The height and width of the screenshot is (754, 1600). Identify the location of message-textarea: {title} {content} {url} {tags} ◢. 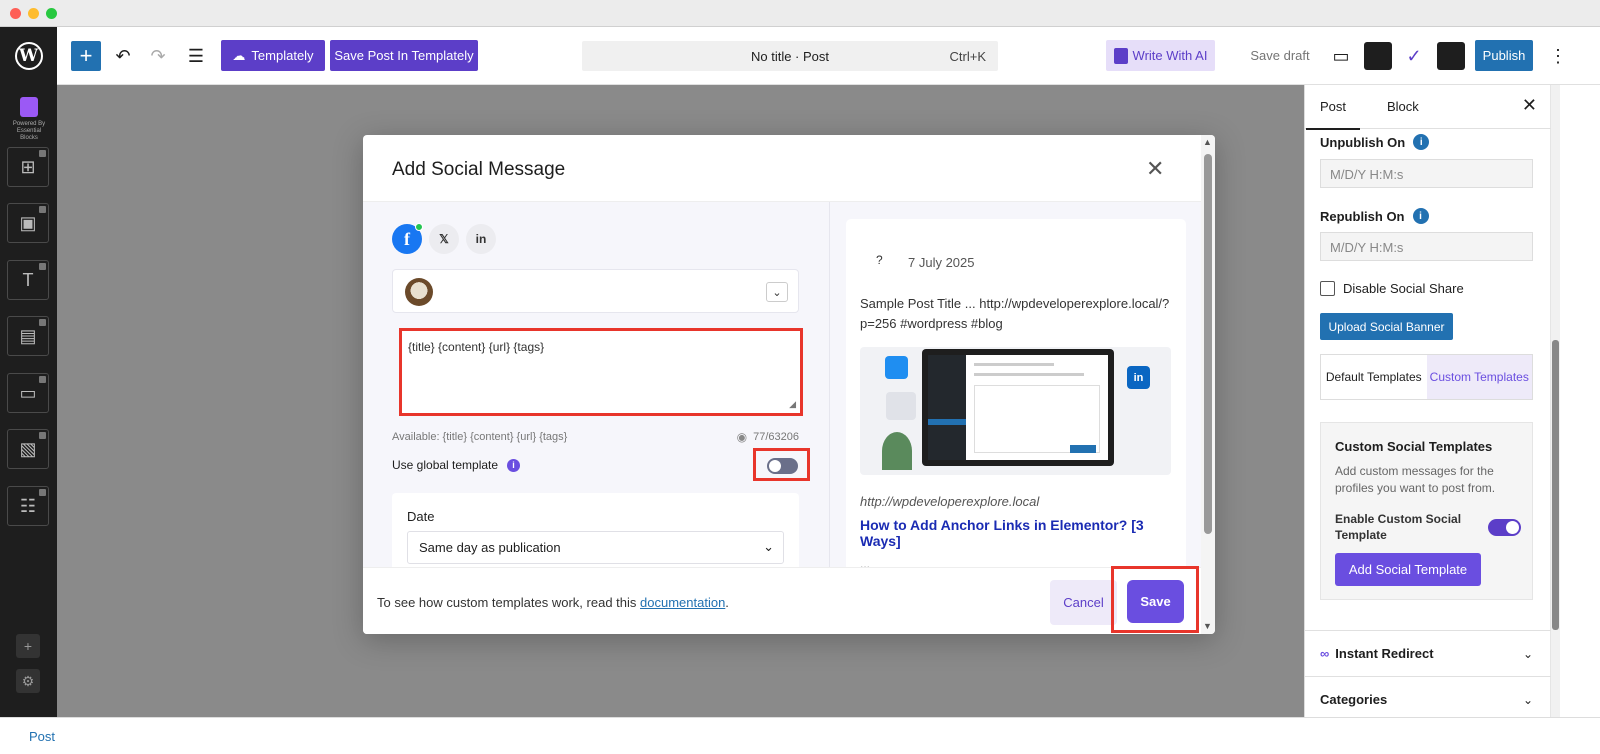
(601, 372).